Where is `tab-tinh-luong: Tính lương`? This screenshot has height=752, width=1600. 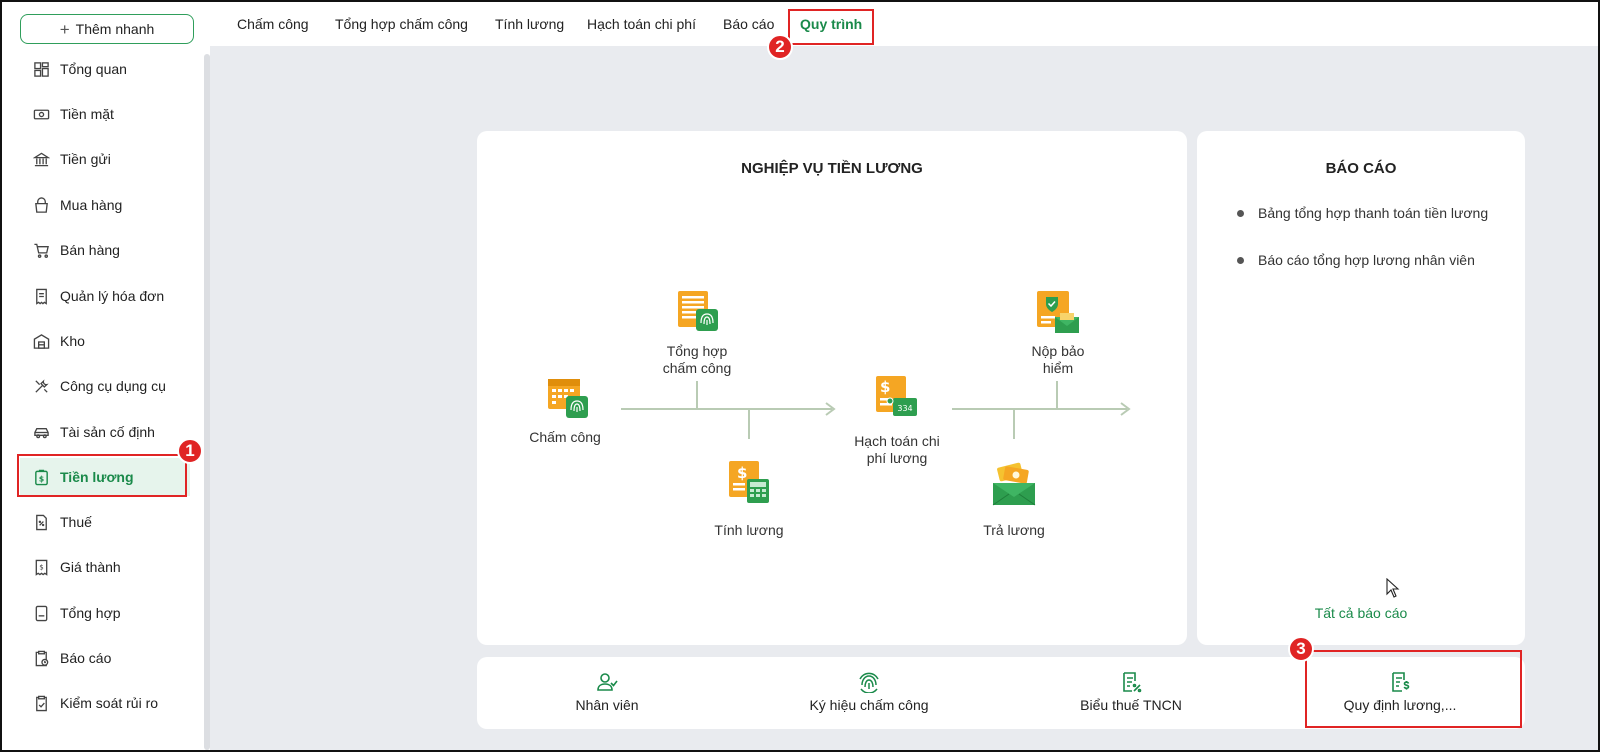 tab-tinh-luong: Tính lương is located at coordinates (529, 24).